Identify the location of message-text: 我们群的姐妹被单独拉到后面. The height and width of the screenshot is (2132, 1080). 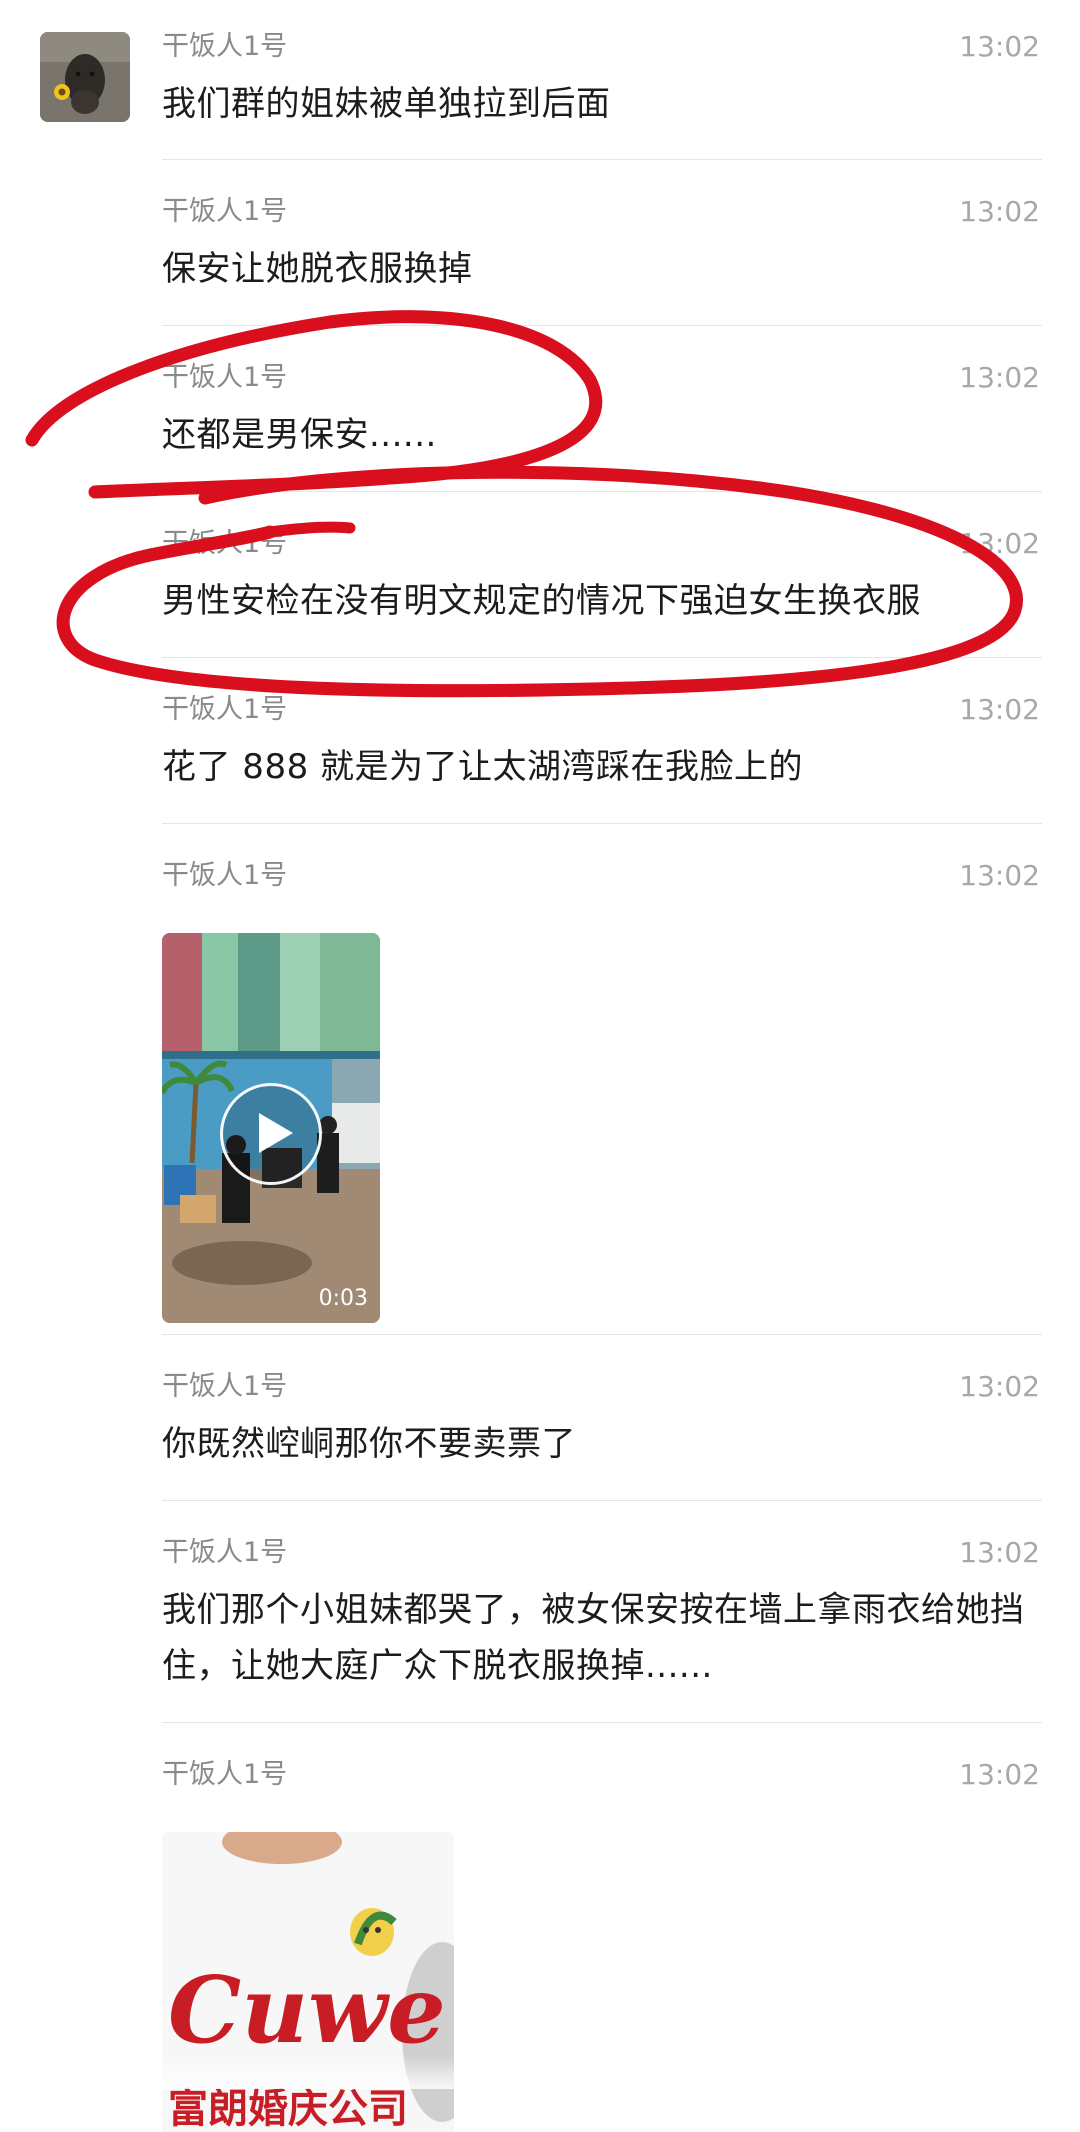
(386, 104).